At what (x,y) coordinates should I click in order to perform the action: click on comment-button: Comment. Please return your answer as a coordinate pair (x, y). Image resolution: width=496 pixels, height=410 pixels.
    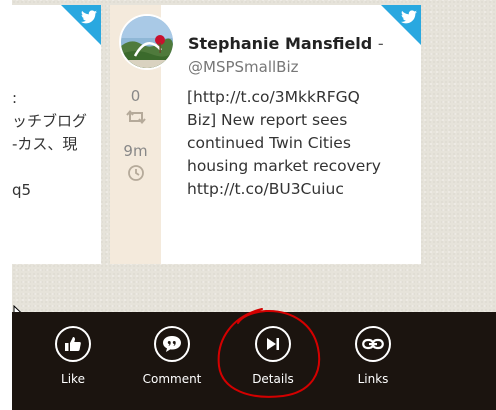
    Looking at the image, I should click on (172, 356).